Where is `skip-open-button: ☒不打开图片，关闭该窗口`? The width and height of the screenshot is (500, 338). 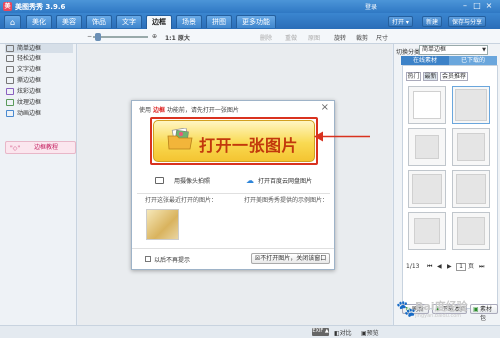
skip-open-button: ☒不打开图片，关闭该窗口 is located at coordinates (290, 258).